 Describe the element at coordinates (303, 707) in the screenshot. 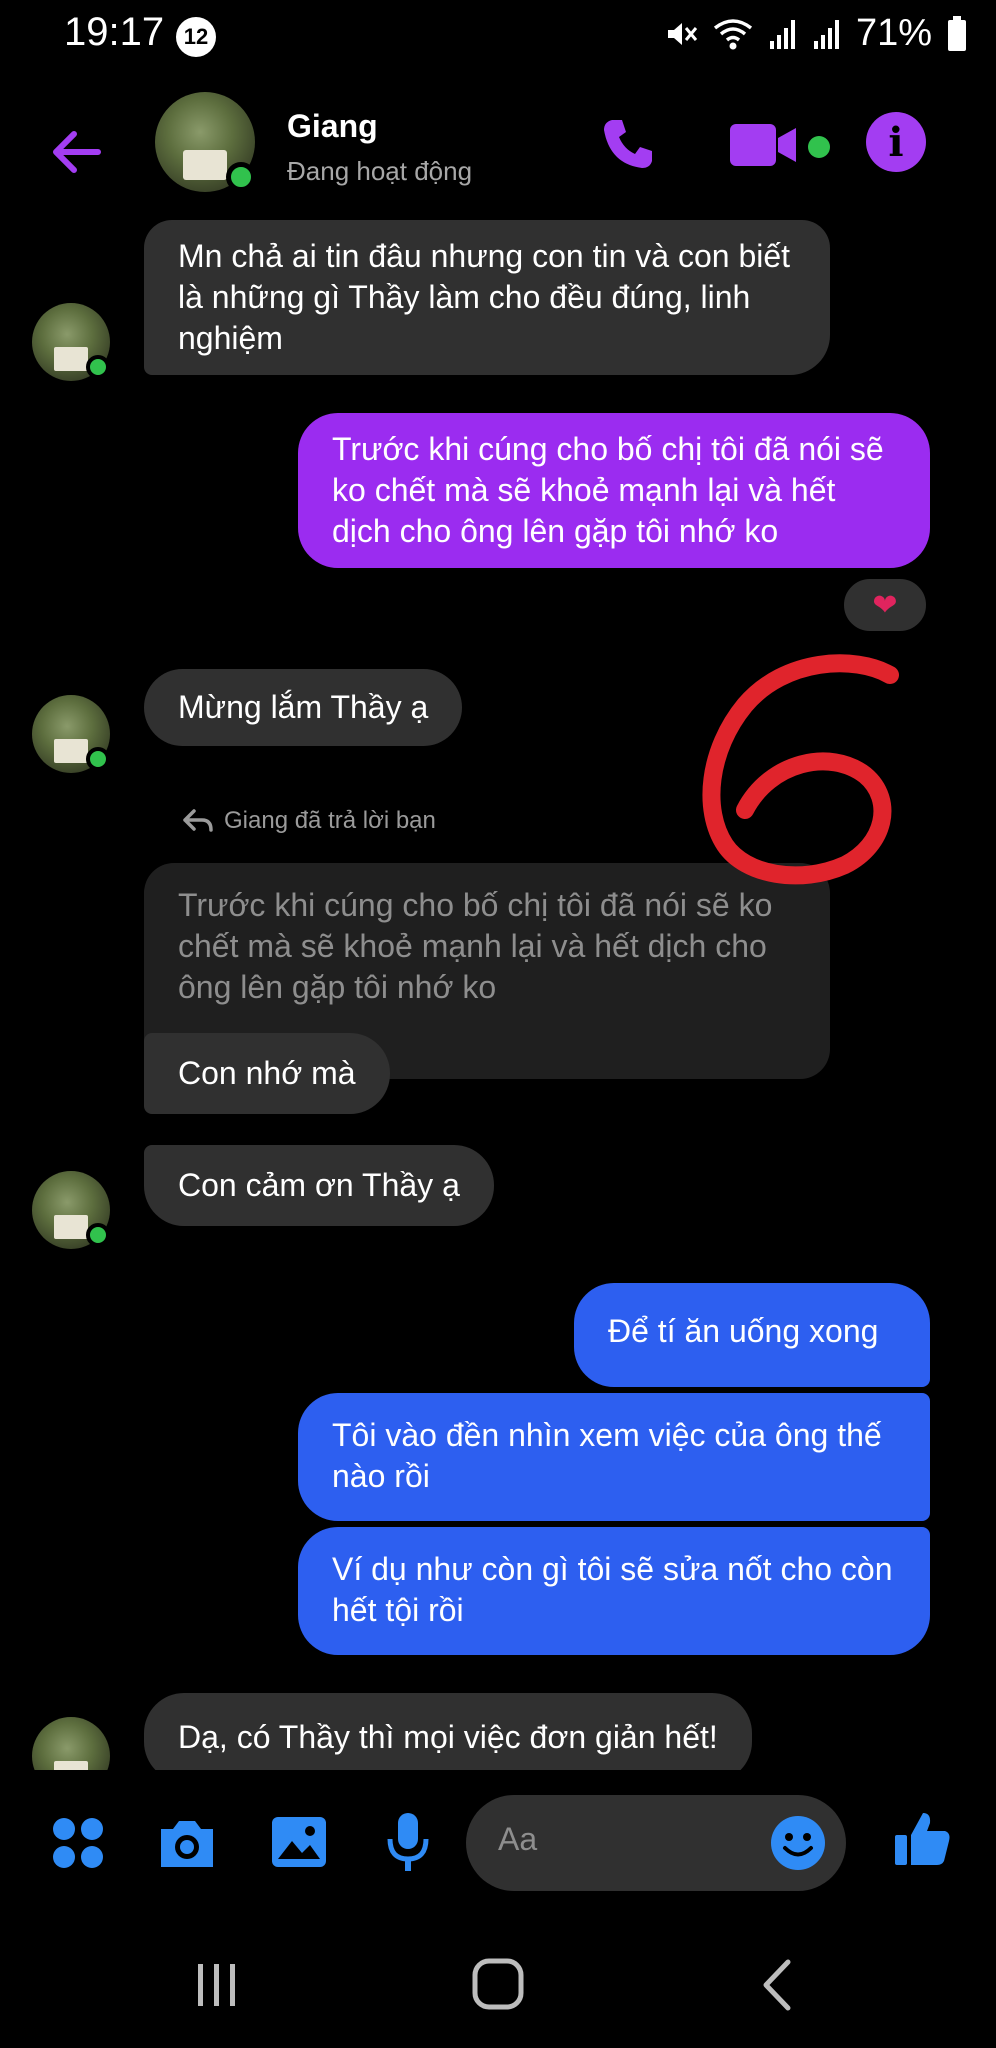

I see `incoming-message: Mừng lắm Thầy ạ` at that location.